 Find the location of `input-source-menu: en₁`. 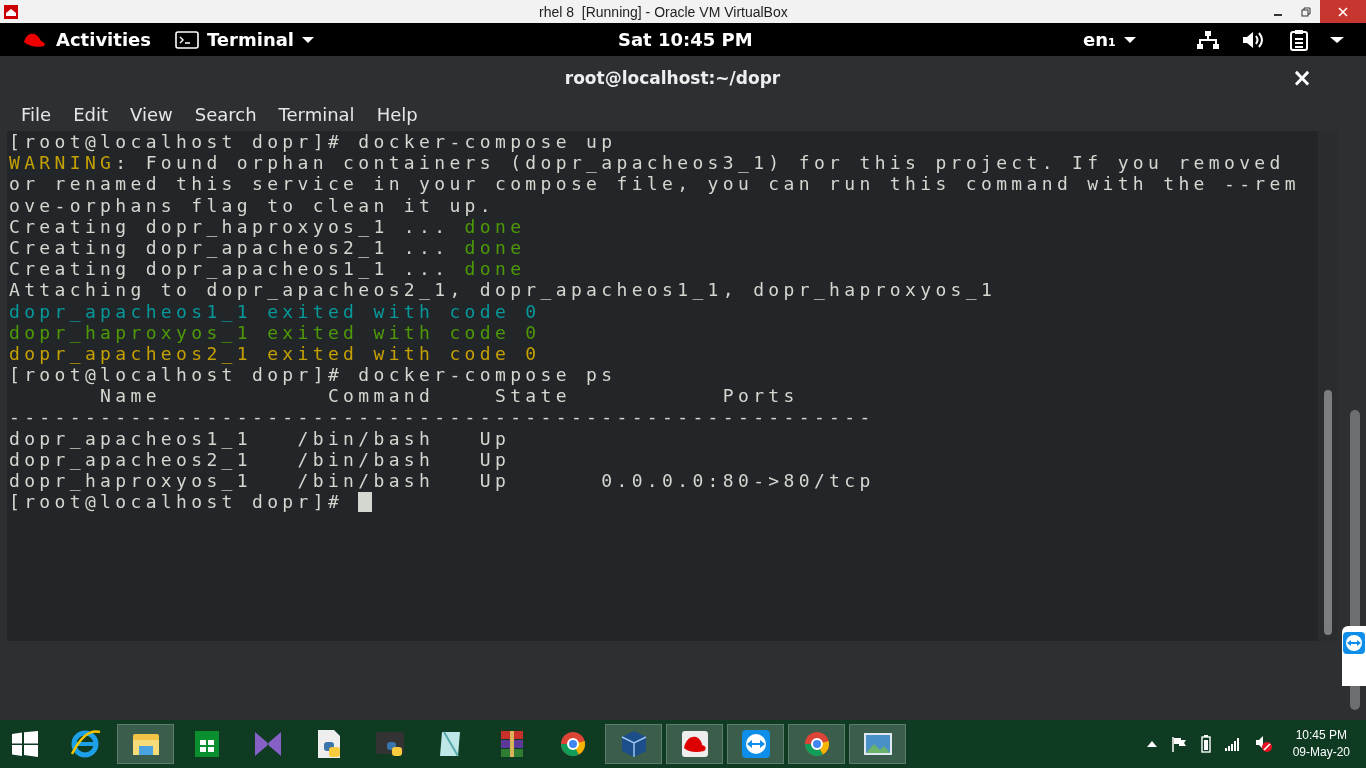

input-source-menu: en₁ is located at coordinates (1109, 39).